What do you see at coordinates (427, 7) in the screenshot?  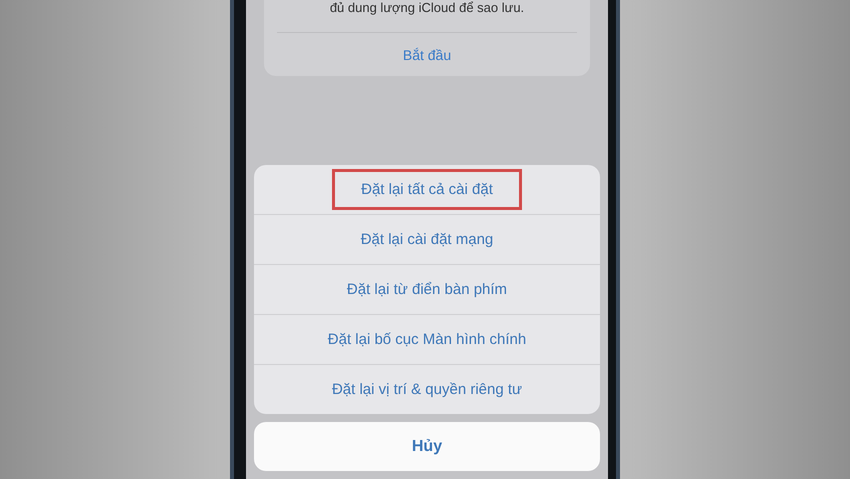 I see `backup-message: đủ dung lượng iCloud để sao lưu.` at bounding box center [427, 7].